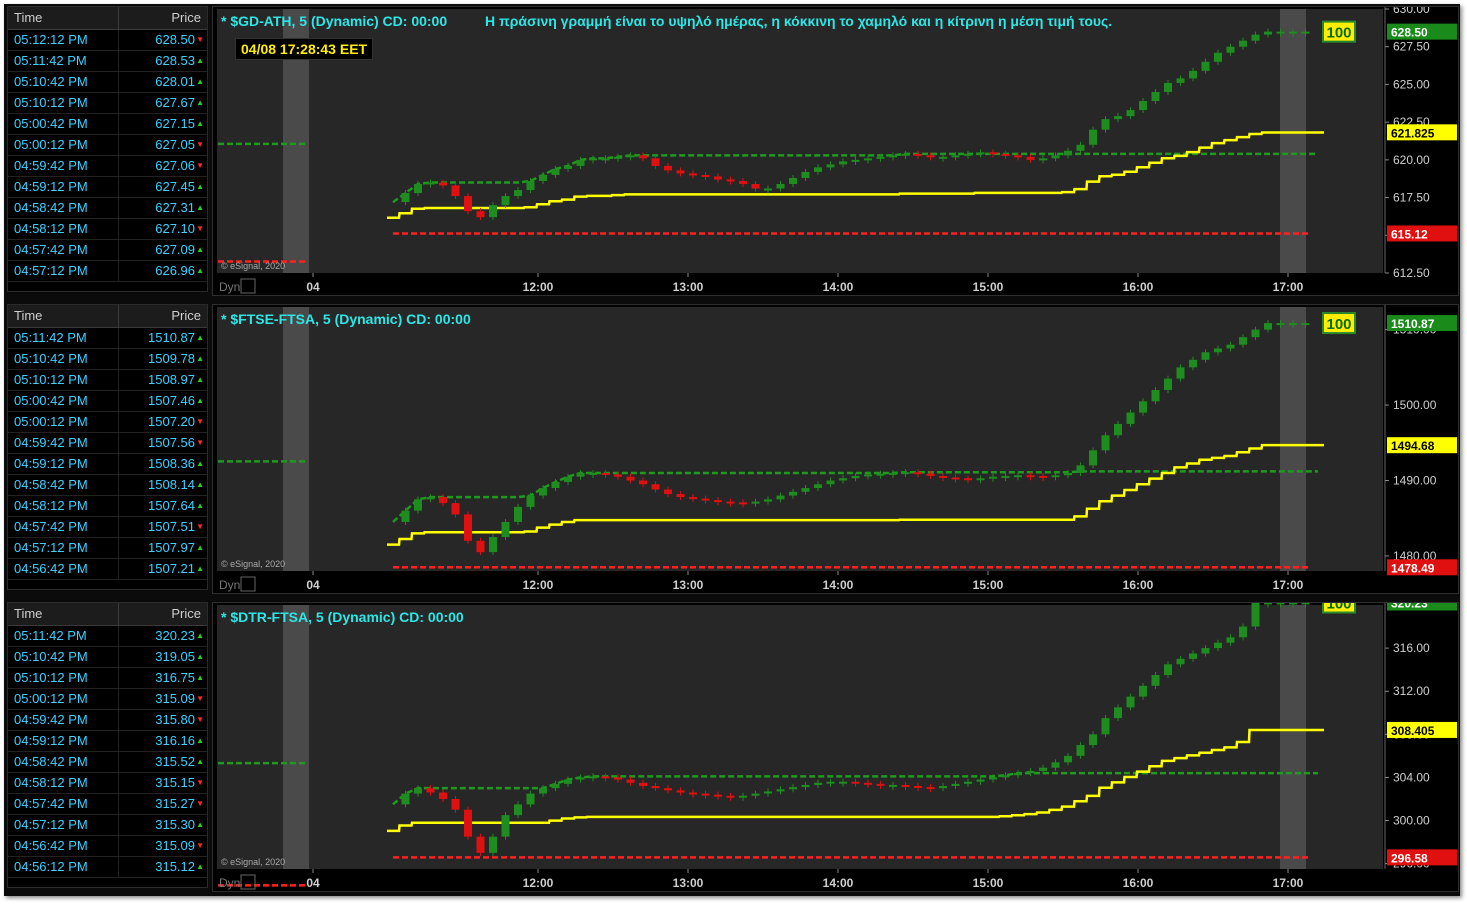 This screenshot has height=904, width=1467. Describe the element at coordinates (1409, 33) in the screenshot. I see `last-price-tag: 628.50` at that location.